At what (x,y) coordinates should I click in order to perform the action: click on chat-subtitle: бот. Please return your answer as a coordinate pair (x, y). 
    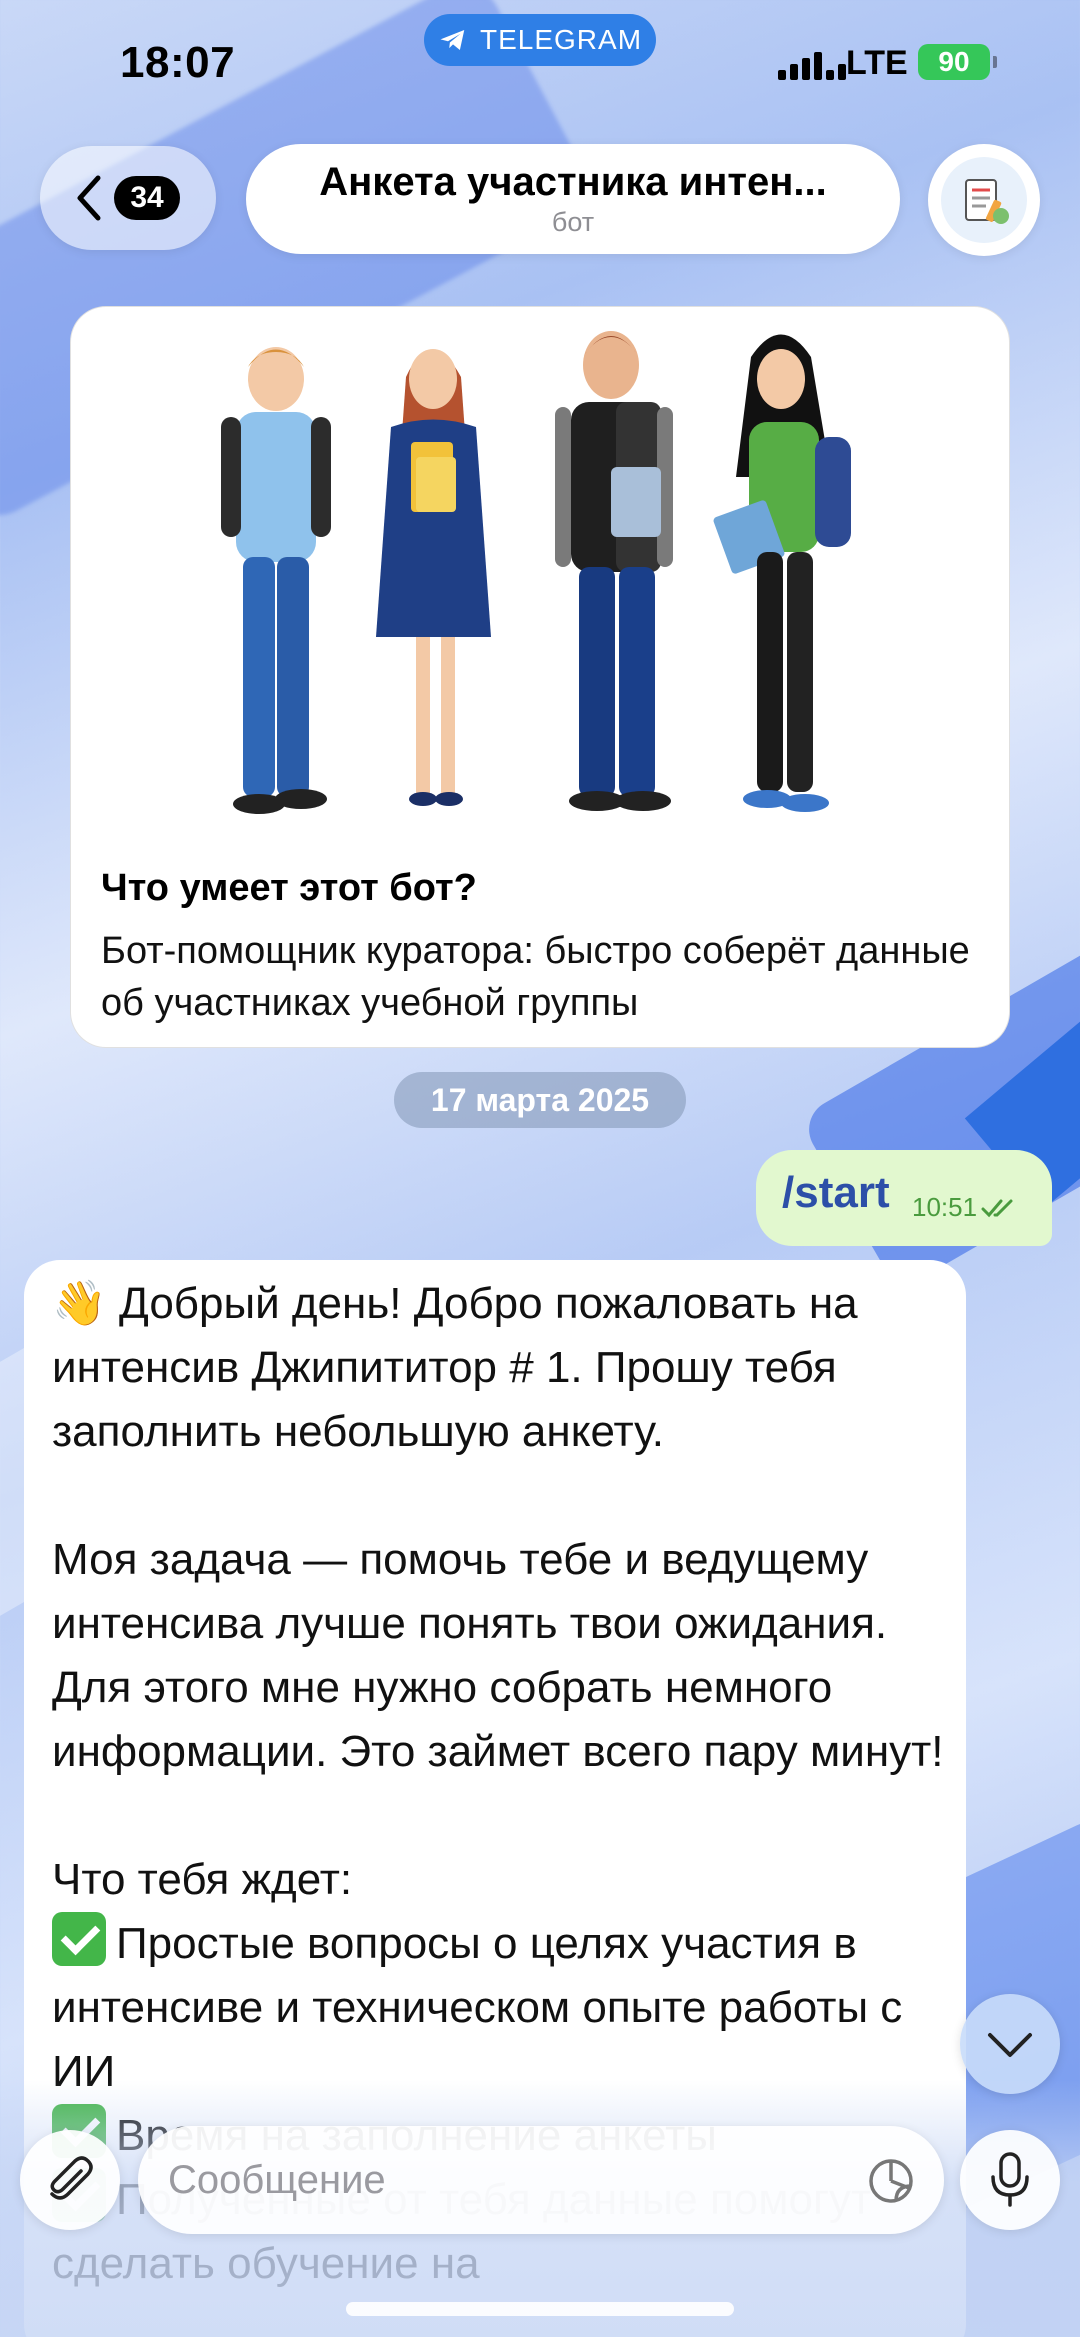
    Looking at the image, I should click on (573, 222).